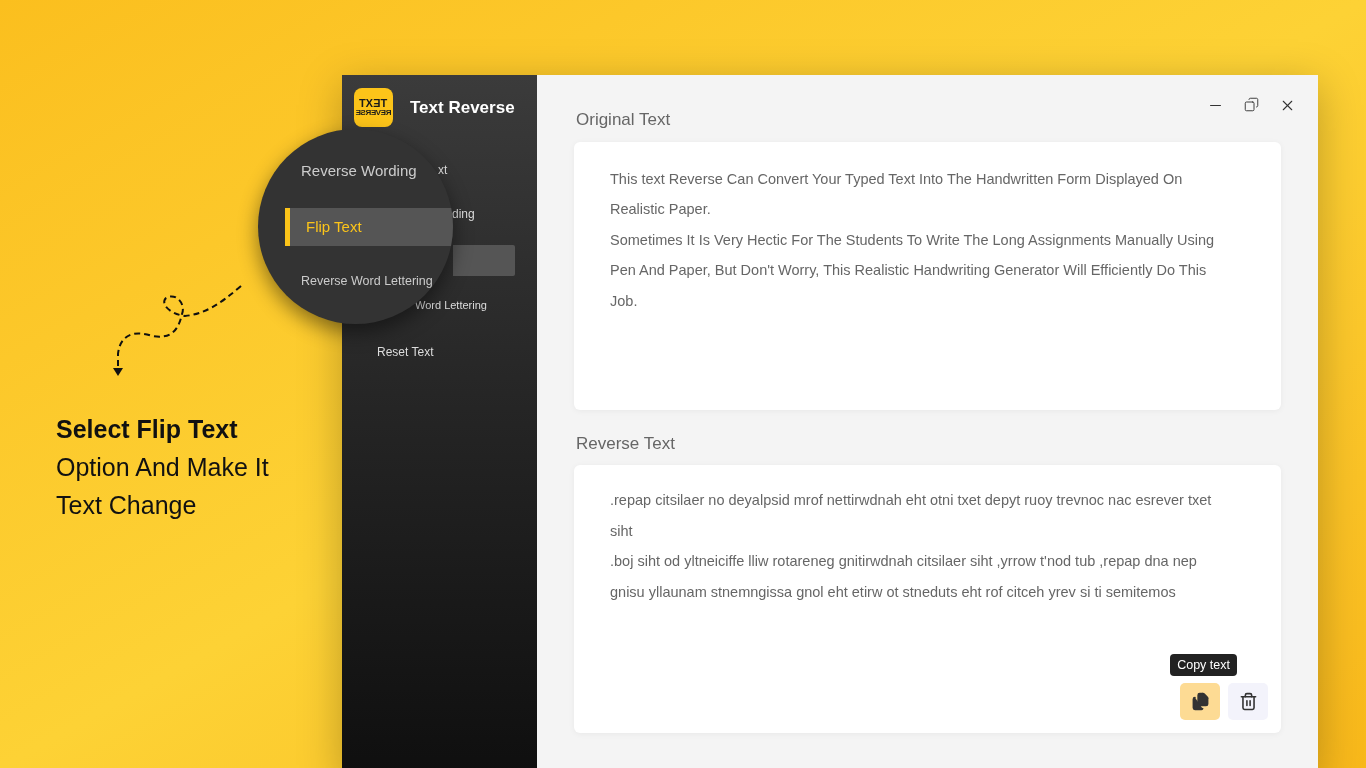 The height and width of the screenshot is (768, 1366). What do you see at coordinates (1251, 104) in the screenshot?
I see `restore-icon` at bounding box center [1251, 104].